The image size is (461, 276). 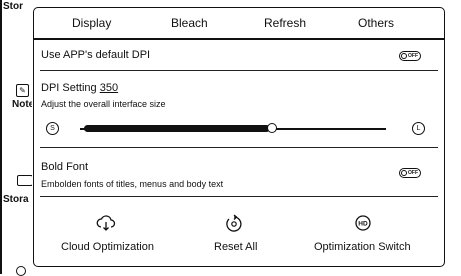 I want to click on bg-note-label: Note, so click(x=23, y=104).